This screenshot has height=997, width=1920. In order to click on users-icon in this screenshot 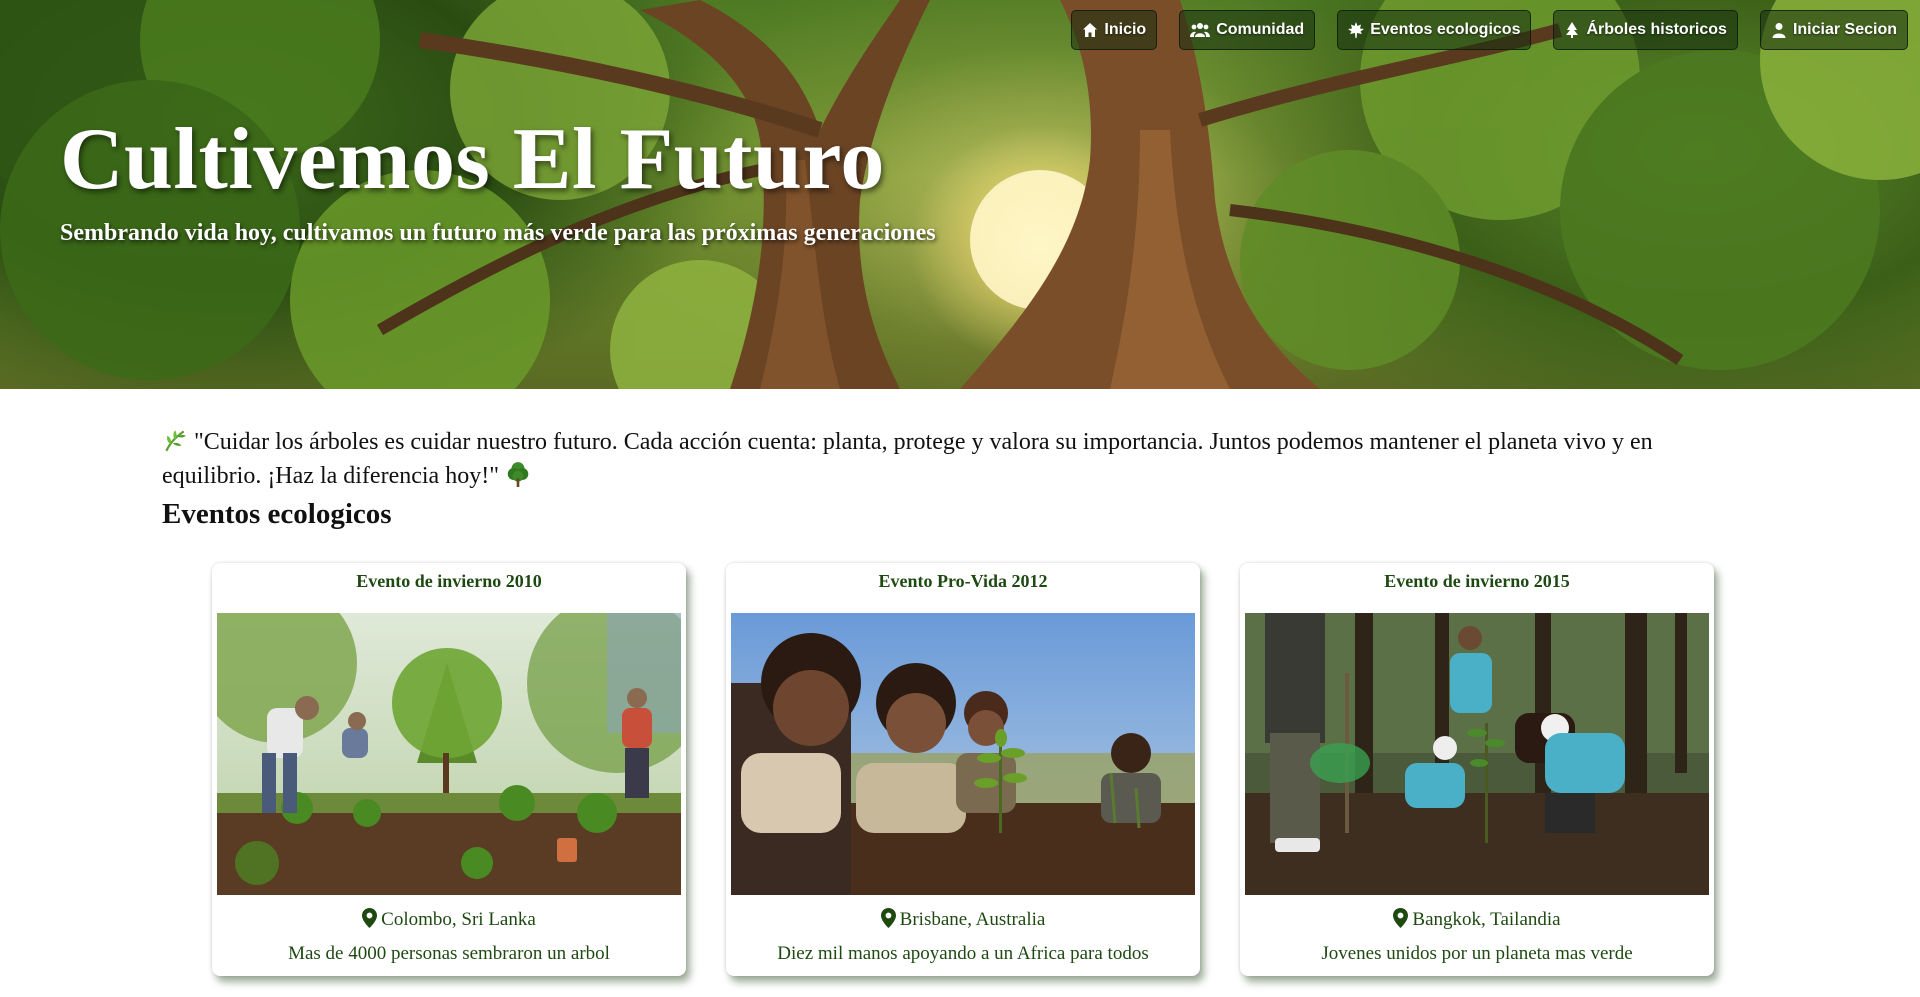, I will do `click(1200, 30)`.